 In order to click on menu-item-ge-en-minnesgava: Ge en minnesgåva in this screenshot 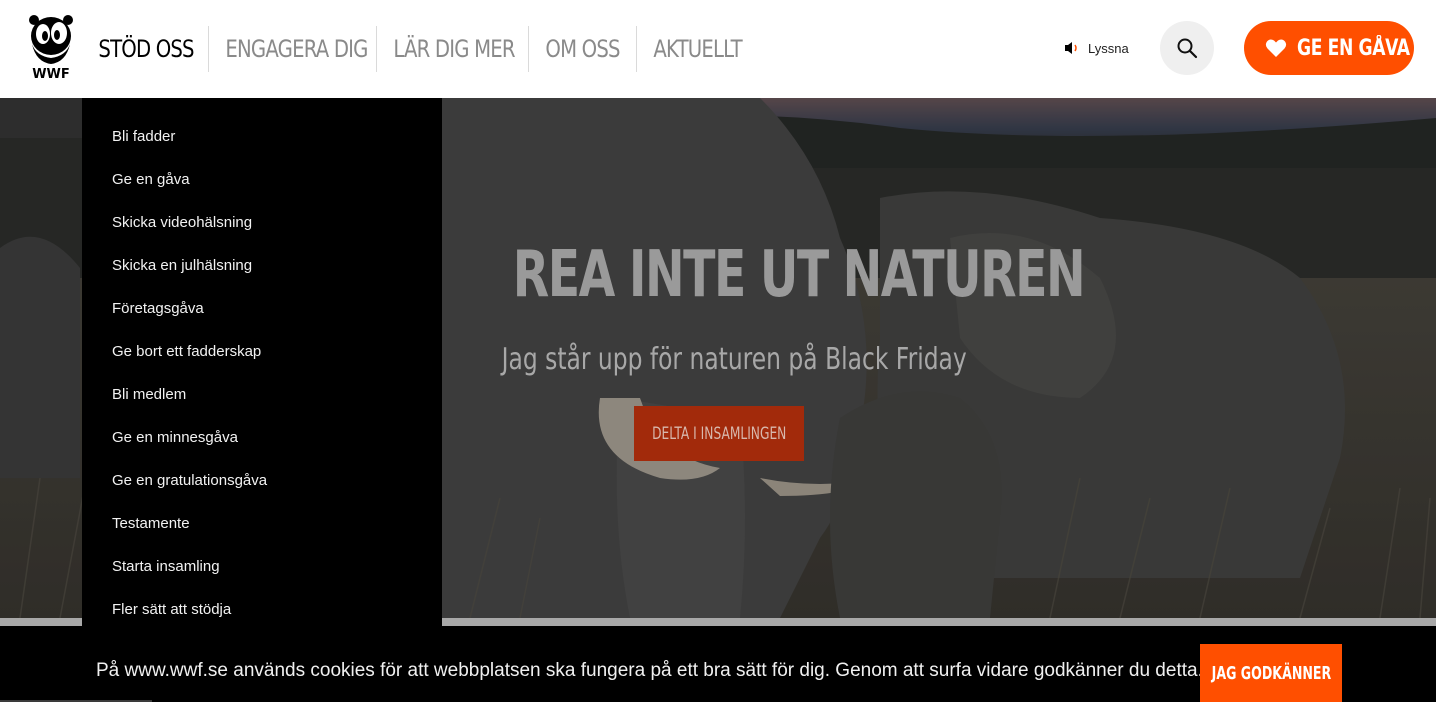, I will do `click(262, 448)`.